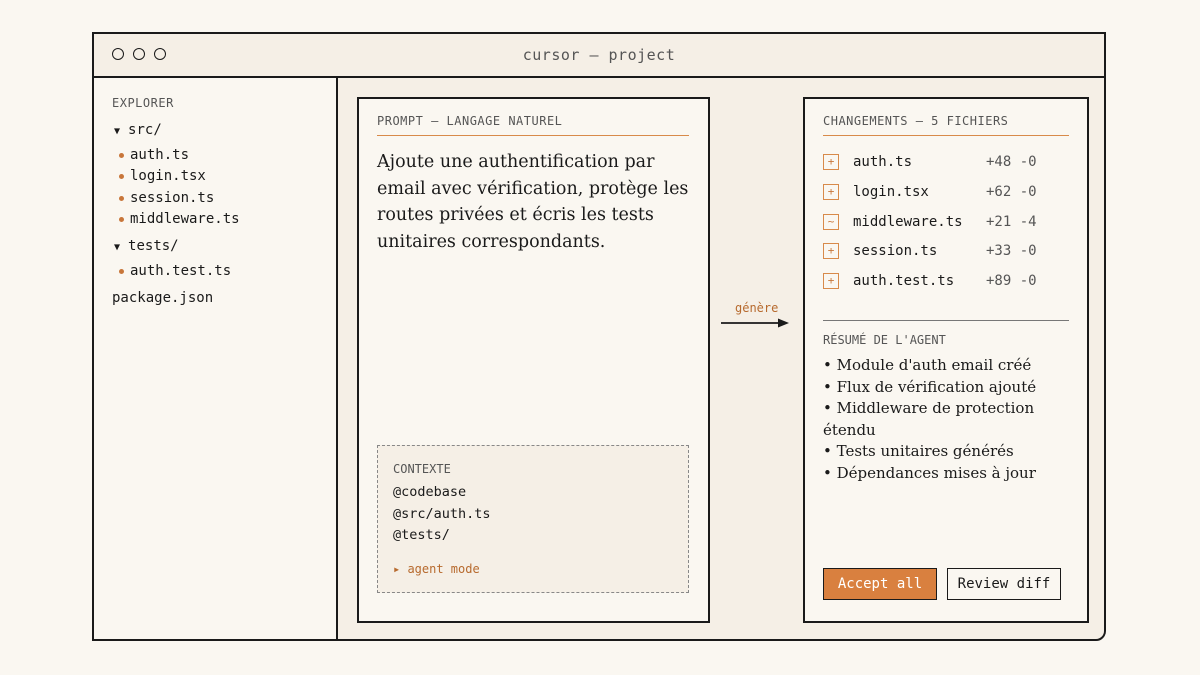 Image resolution: width=1200 pixels, height=675 pixels. Describe the element at coordinates (160, 155) in the screenshot. I see `file-label: auth.ts` at that location.